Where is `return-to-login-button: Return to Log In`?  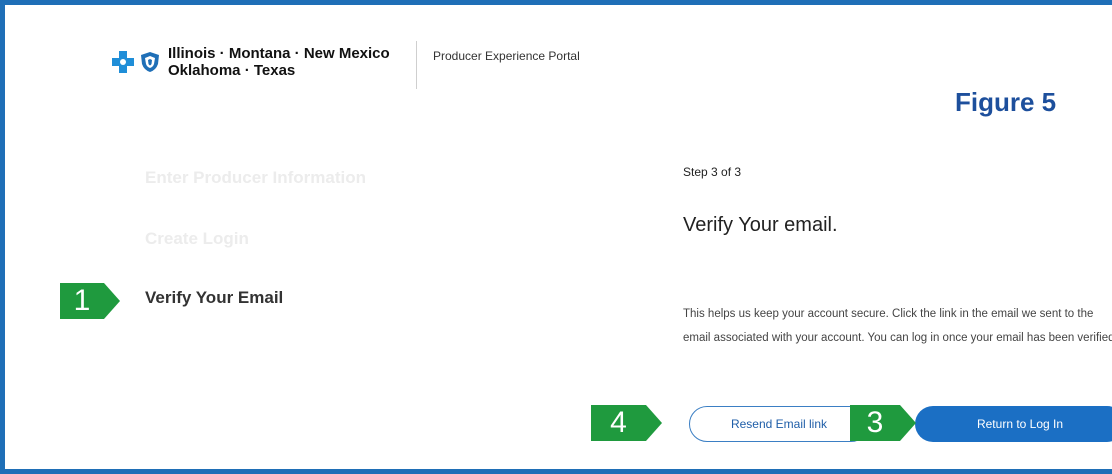
return-to-login-button: Return to Log In is located at coordinates (1013, 424).